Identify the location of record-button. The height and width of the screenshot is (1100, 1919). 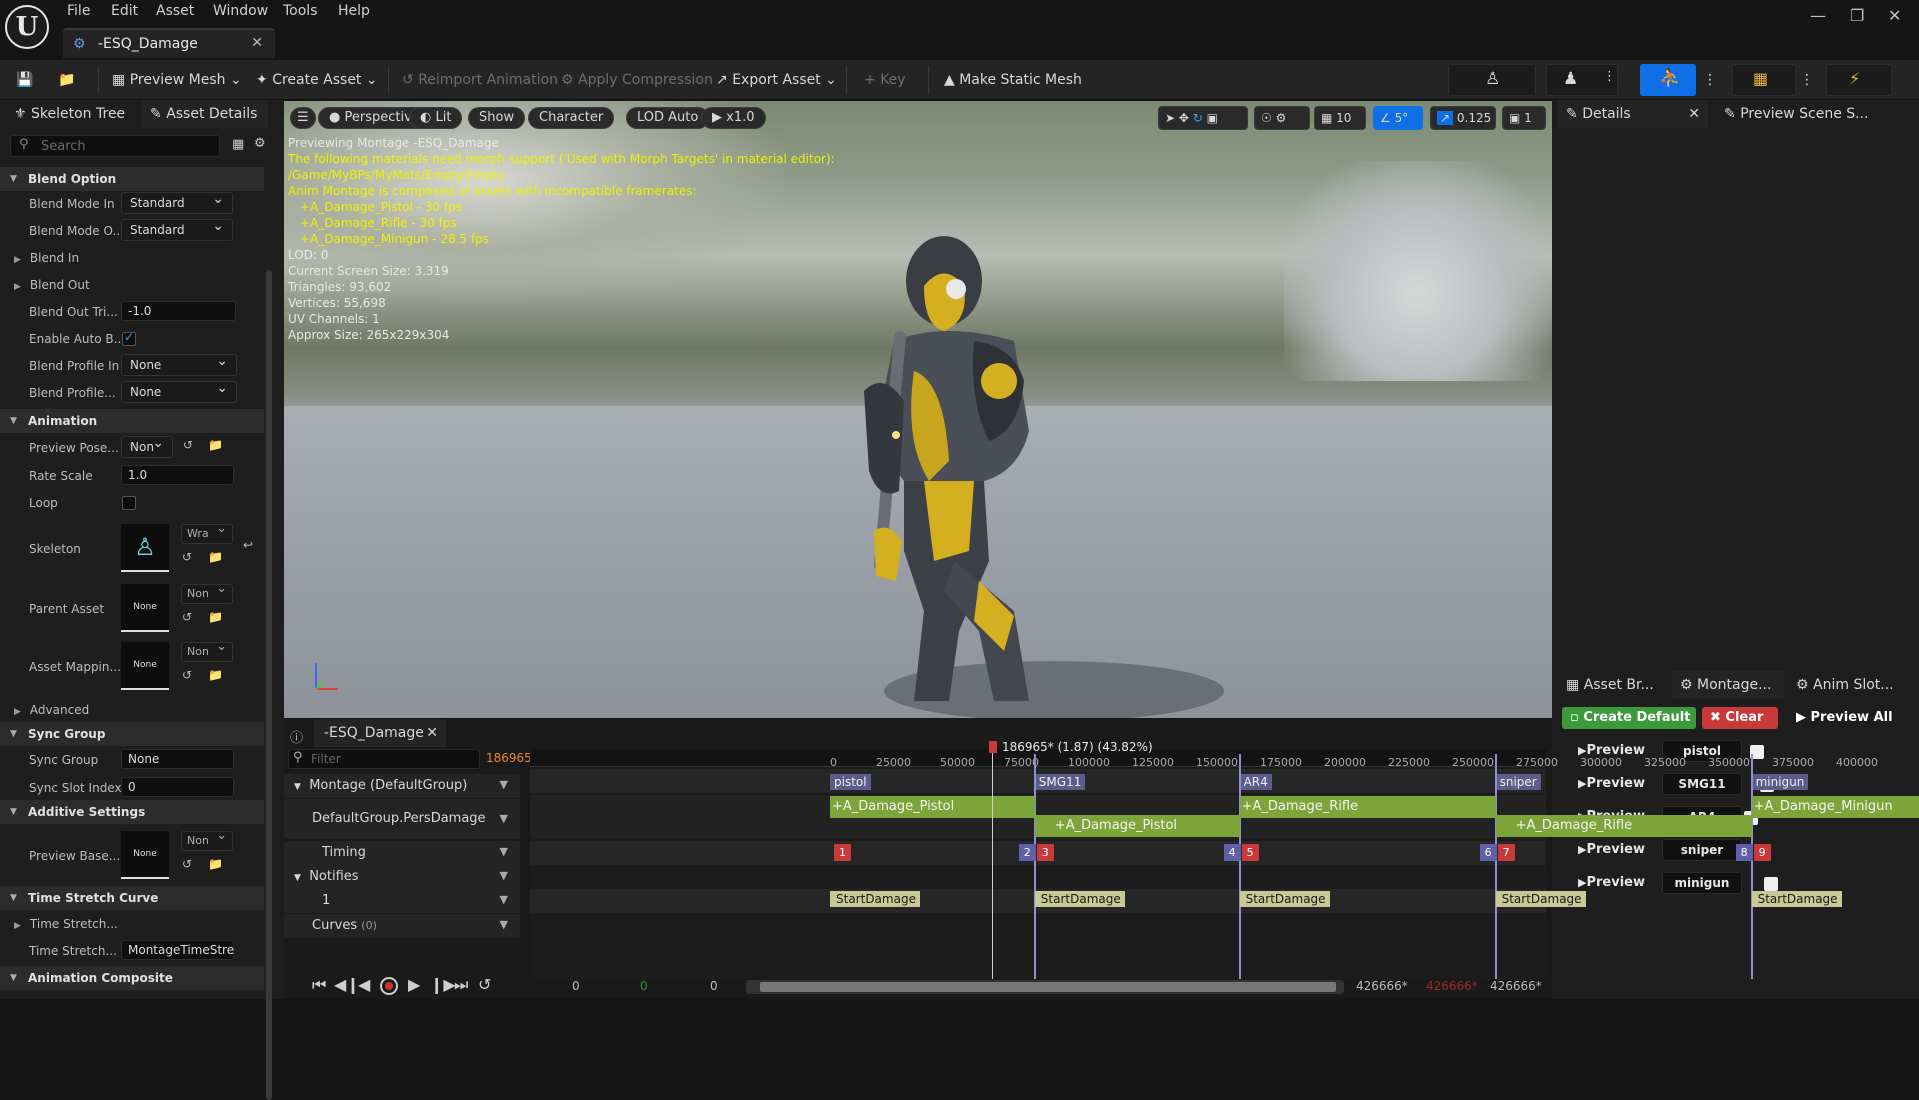
(389, 986).